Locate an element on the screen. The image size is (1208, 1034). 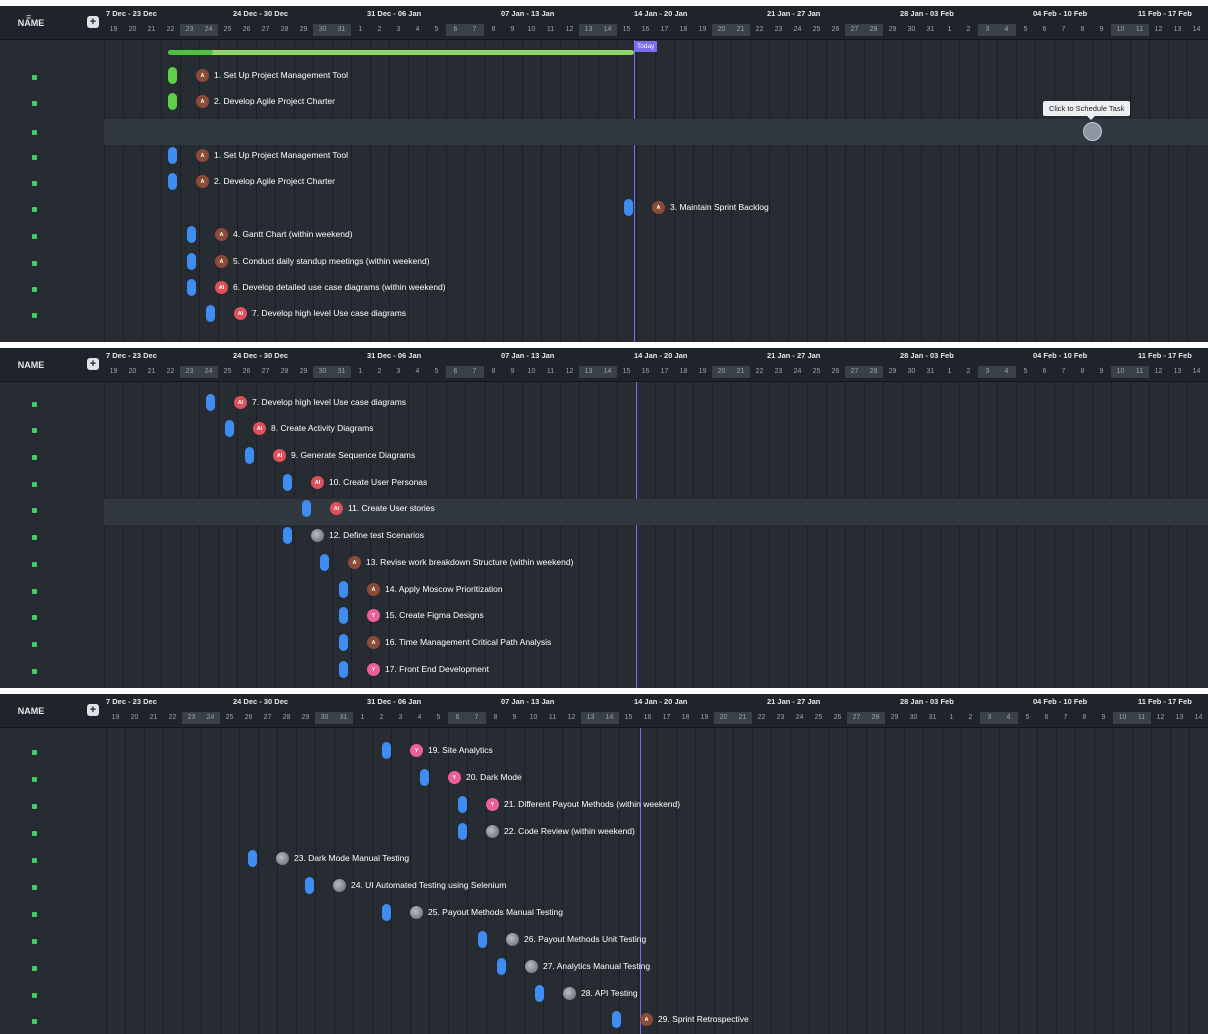
task-label: 11. Create User stories is located at coordinates (391, 508).